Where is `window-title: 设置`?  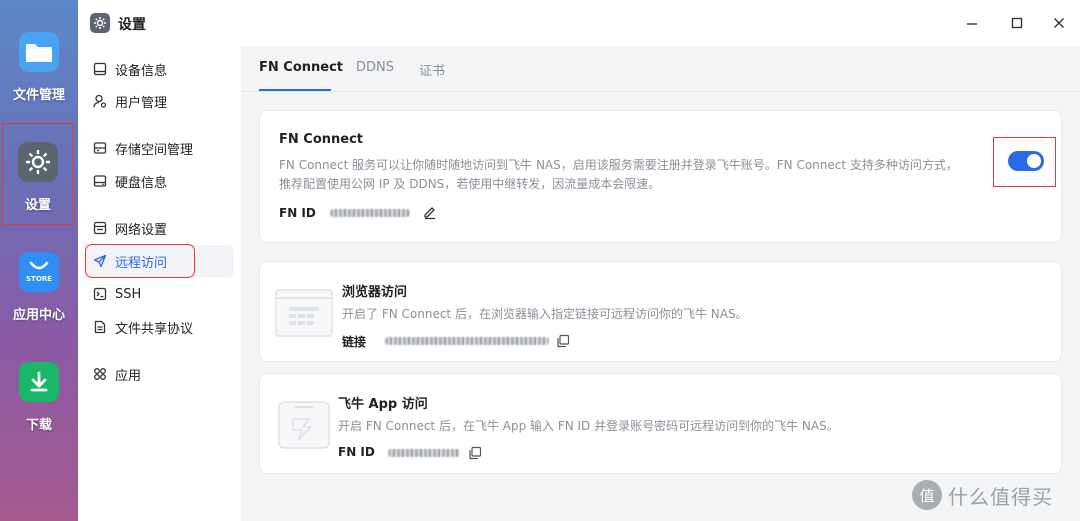
window-title: 设置 is located at coordinates (132, 25).